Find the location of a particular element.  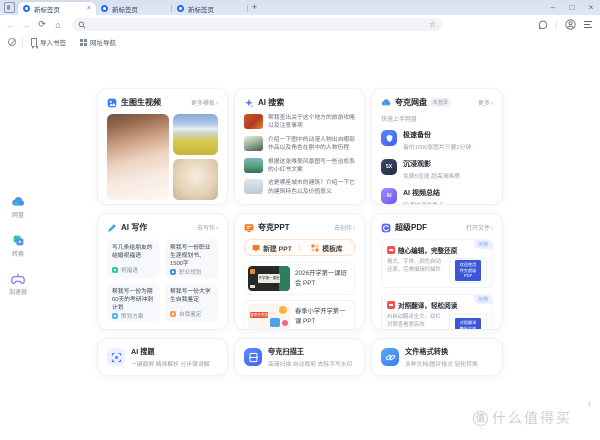

shortcut-scanner: 夸克扫描王 高清扫描 自动裁剪 去除手写水印 is located at coordinates (299, 357).